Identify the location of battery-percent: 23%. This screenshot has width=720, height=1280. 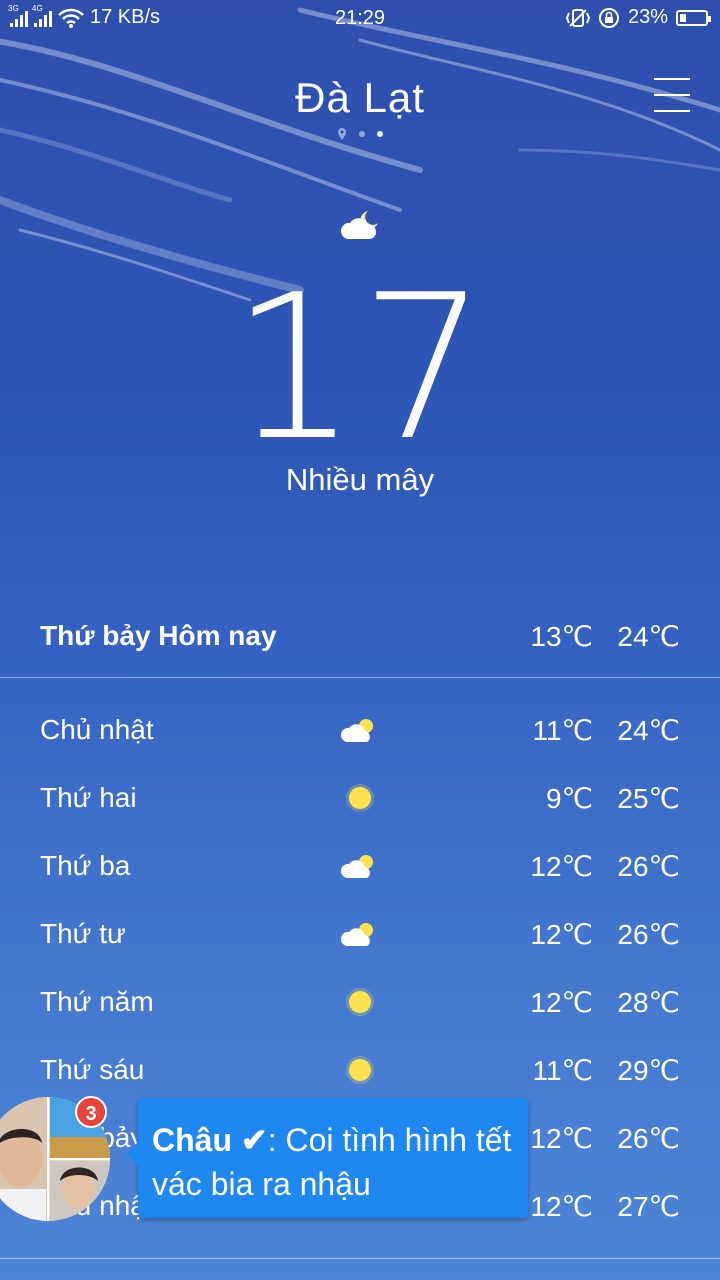
(647, 17).